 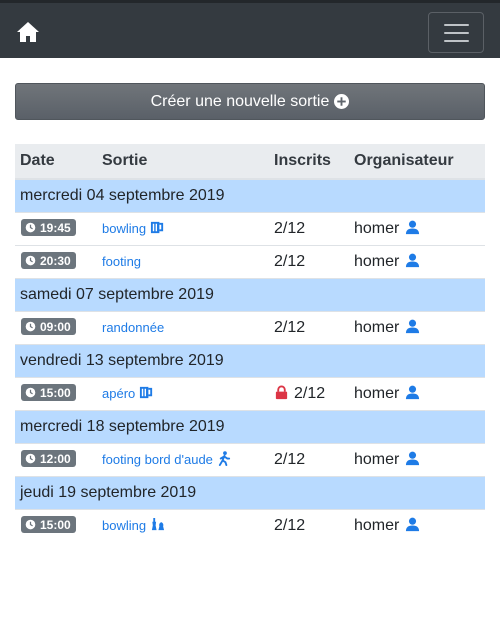 I want to click on chess-icon, so click(x=158, y=523).